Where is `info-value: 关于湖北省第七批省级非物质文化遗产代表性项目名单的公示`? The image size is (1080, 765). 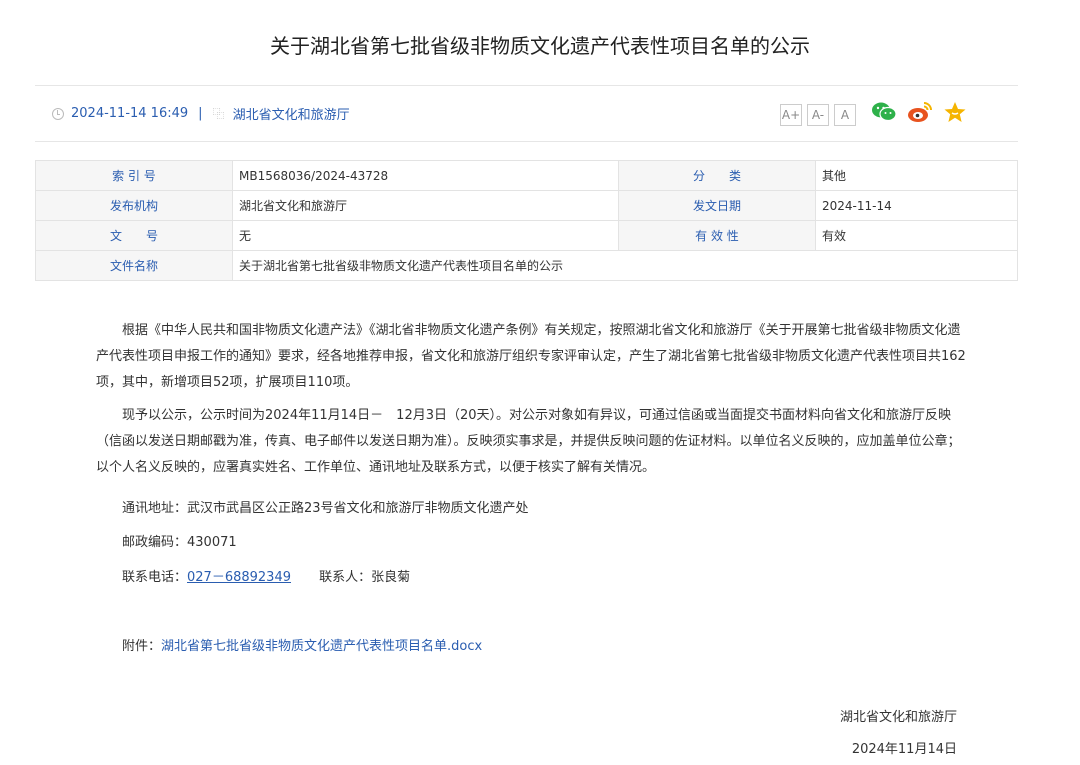 info-value: 关于湖北省第七批省级非物质文化遗产代表性项目名单的公示 is located at coordinates (625, 265).